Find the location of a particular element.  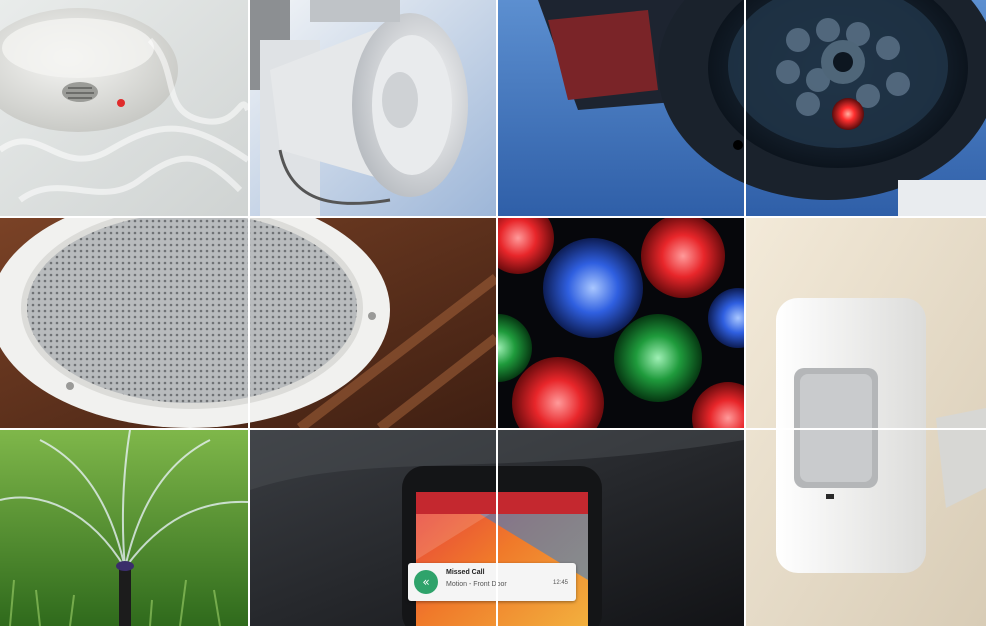

notification-title: Missed Call is located at coordinates (465, 572).